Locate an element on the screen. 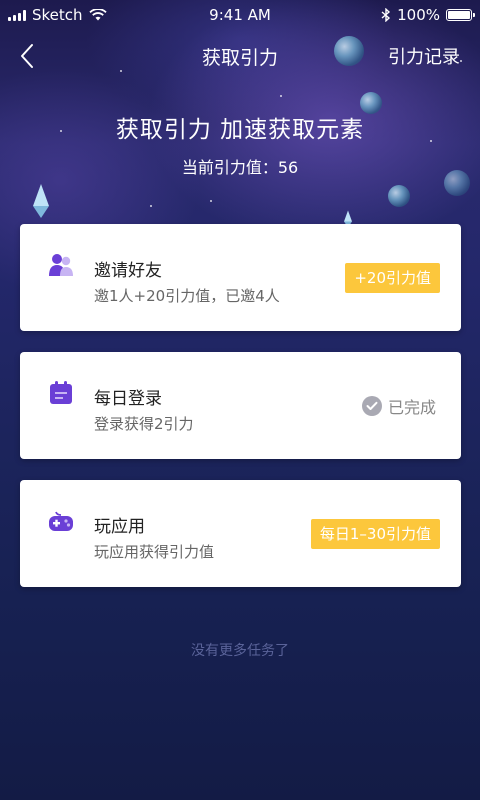 The image size is (480, 800). gamepad-icon is located at coordinates (61, 521).